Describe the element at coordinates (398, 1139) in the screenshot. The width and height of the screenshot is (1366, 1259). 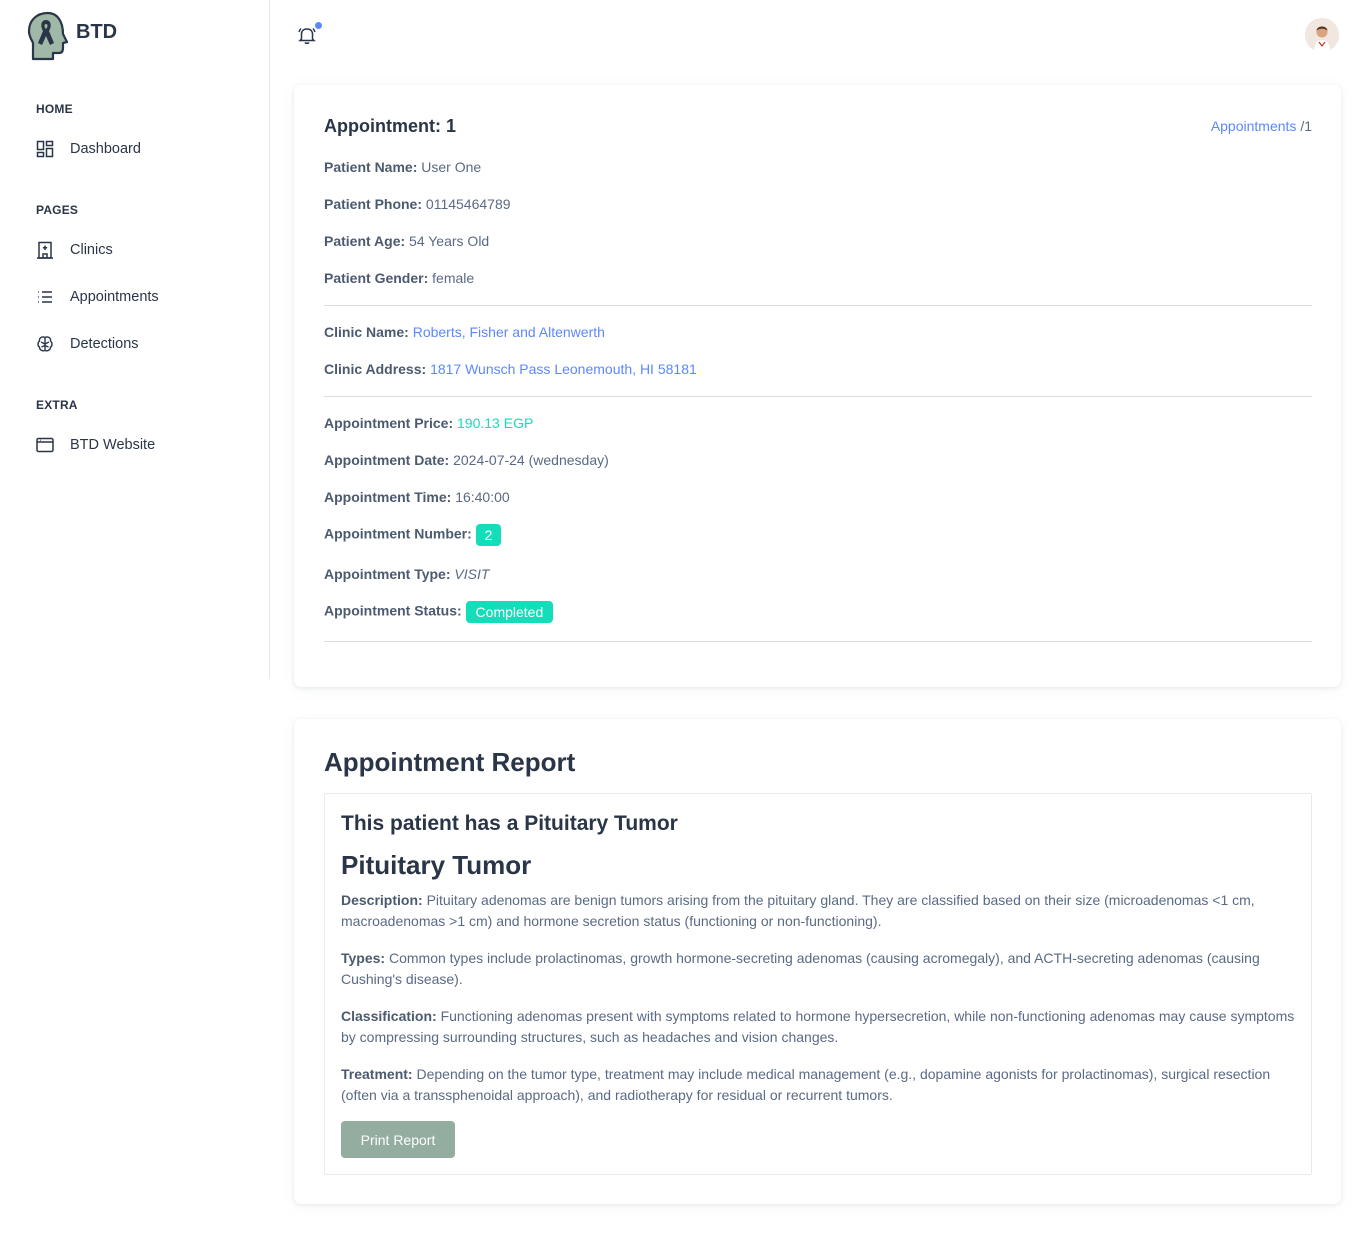
I see `print-report-button: Print Report` at that location.